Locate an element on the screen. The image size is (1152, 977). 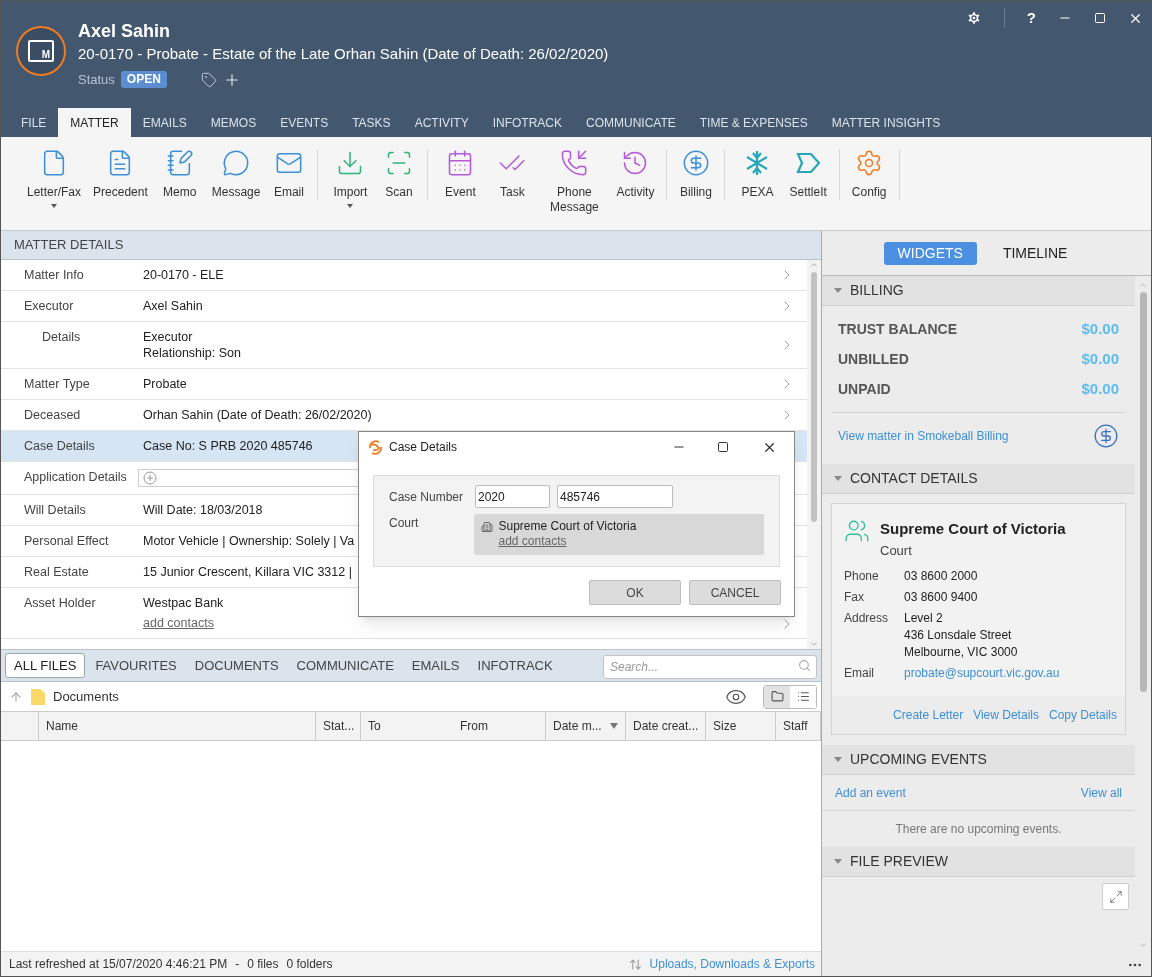
detail-label: Matter Info is located at coordinates (54, 275).